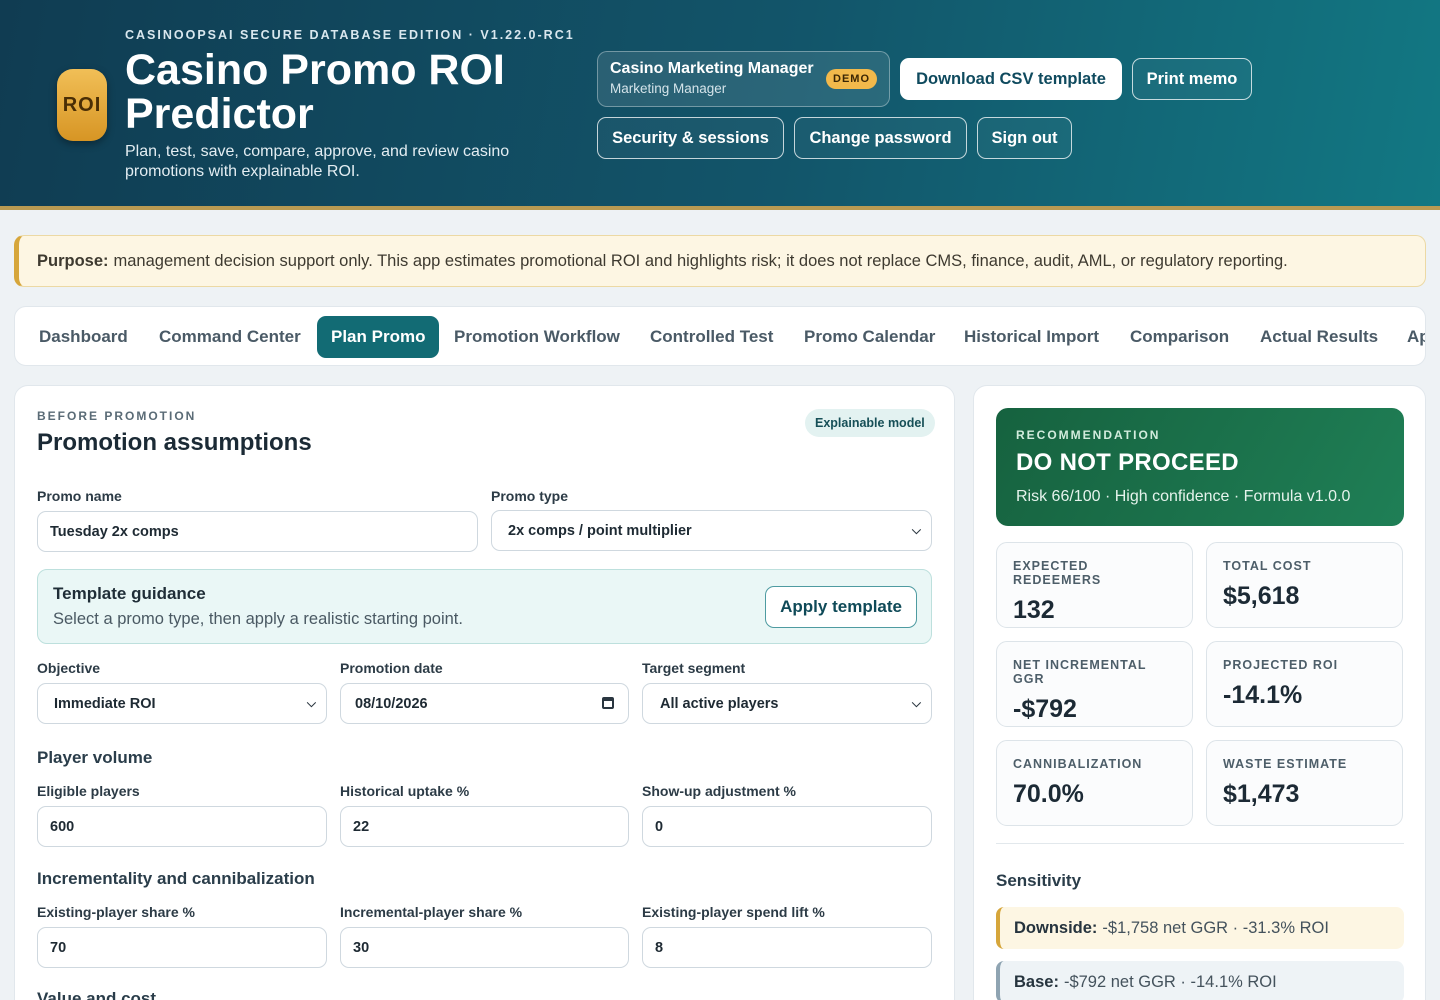 The height and width of the screenshot is (1000, 1440). I want to click on objective-value: Immediate ROI, so click(105, 703).